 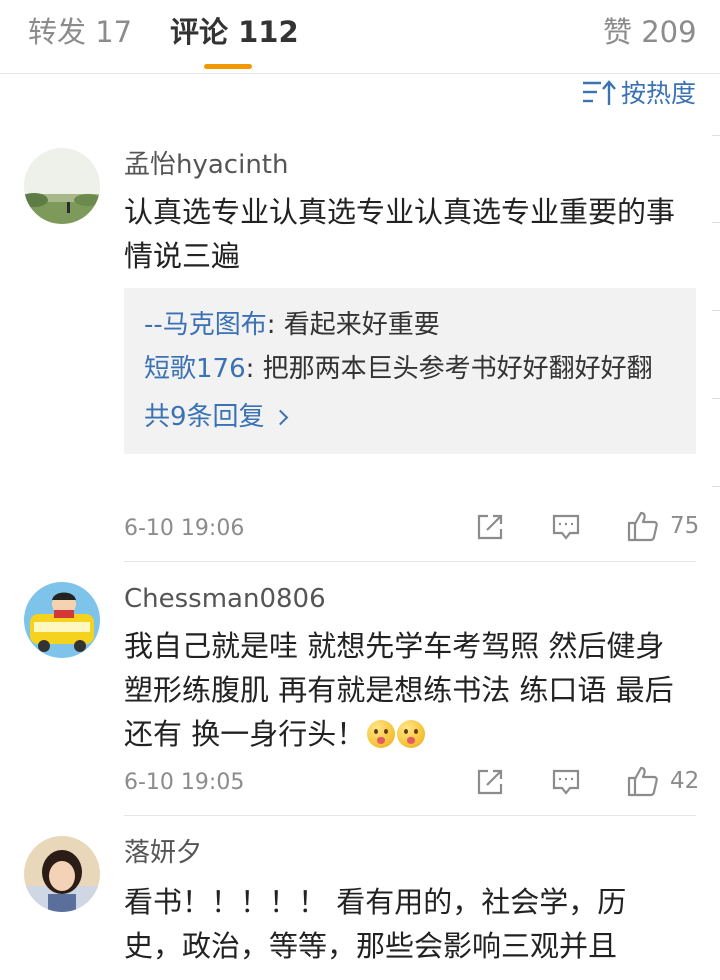 I want to click on user-name: Chessman0806, so click(x=225, y=599).